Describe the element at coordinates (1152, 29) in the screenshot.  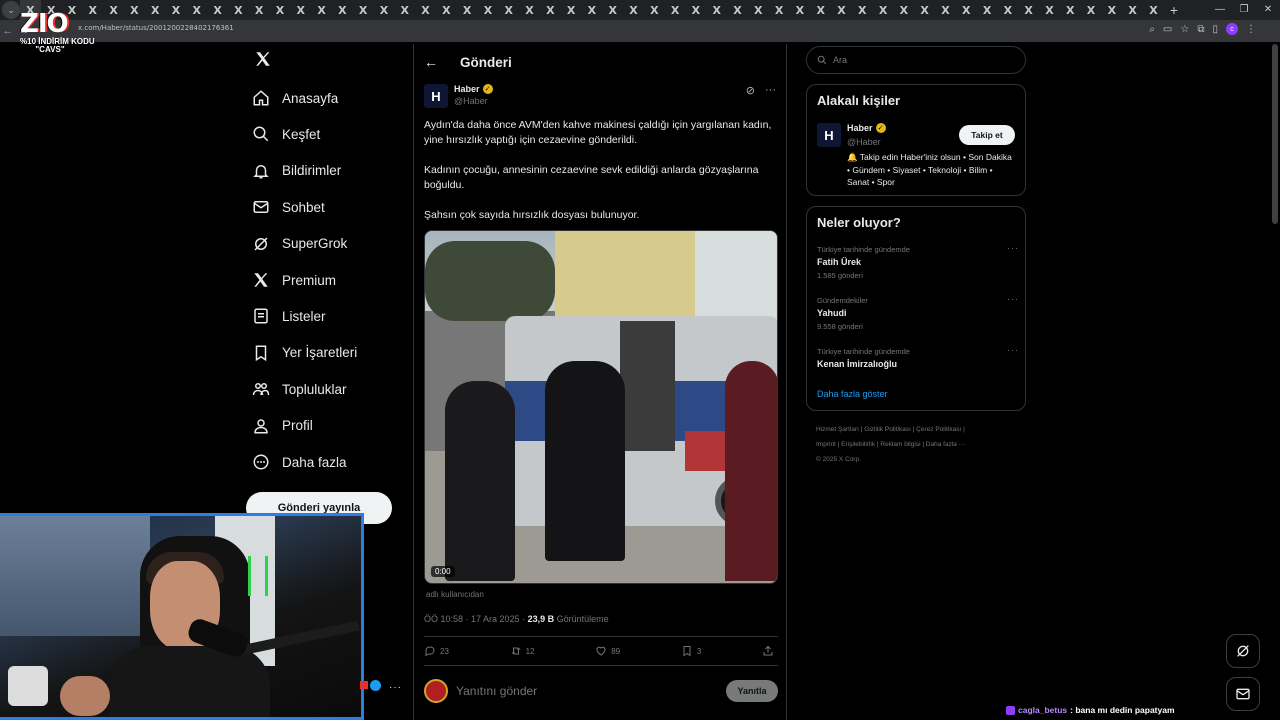
I see `zoom-icon: ⌕` at that location.